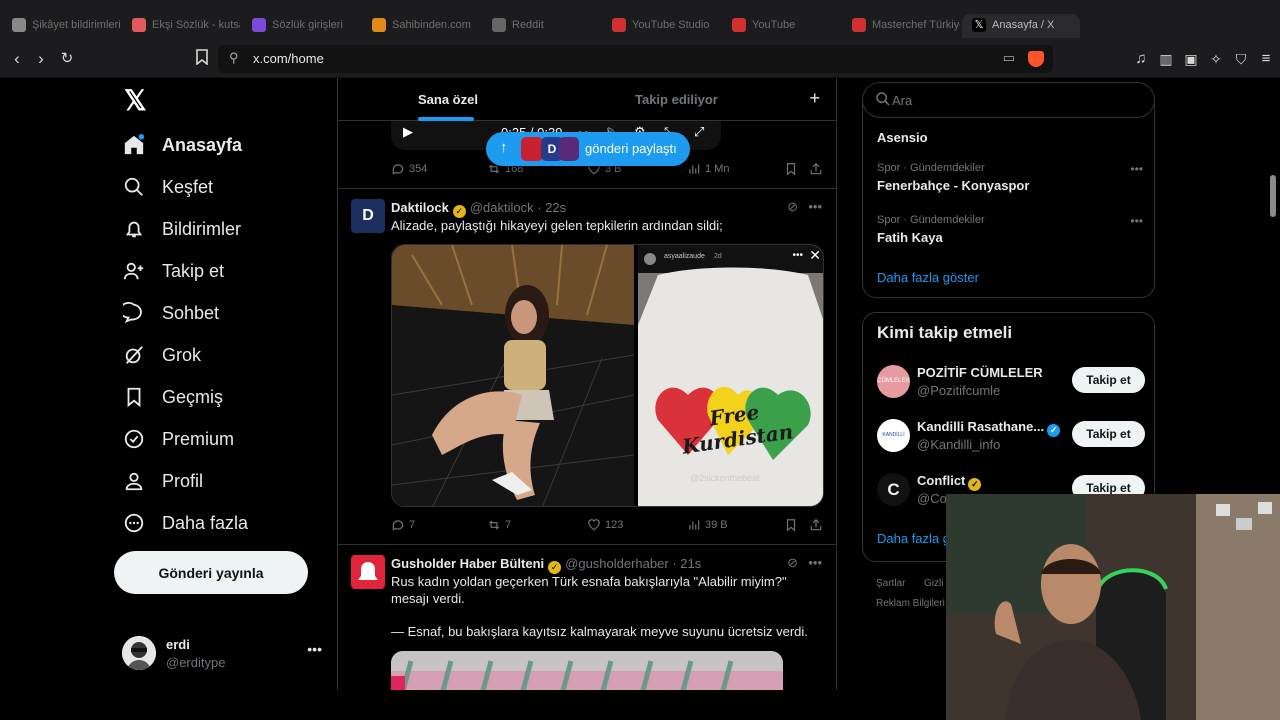  Describe the element at coordinates (902, 100) in the screenshot. I see `search-input: Ara` at that location.